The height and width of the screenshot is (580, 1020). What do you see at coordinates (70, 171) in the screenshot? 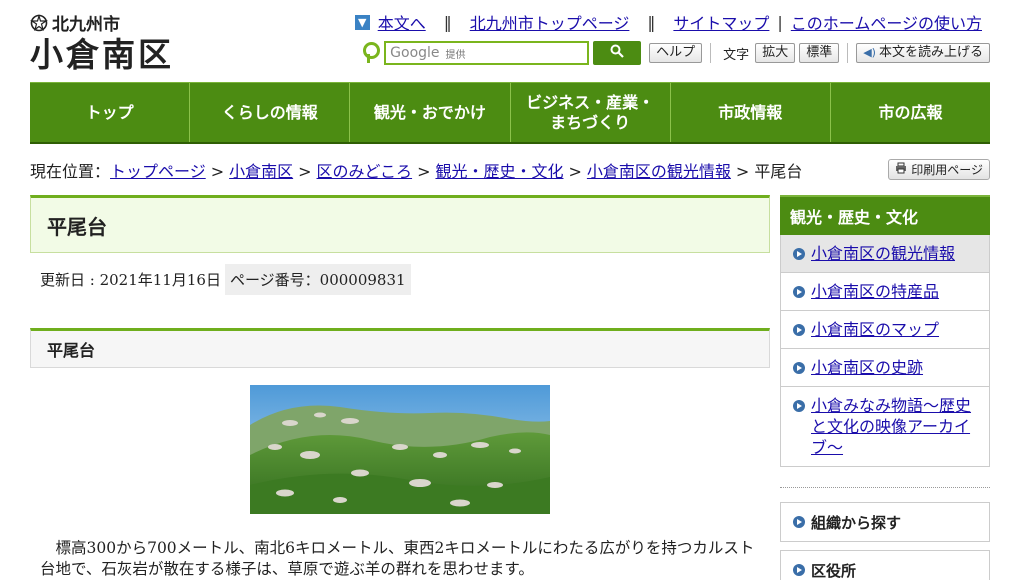
I see `breadcrumb-prefix: 現在位置：` at bounding box center [70, 171].